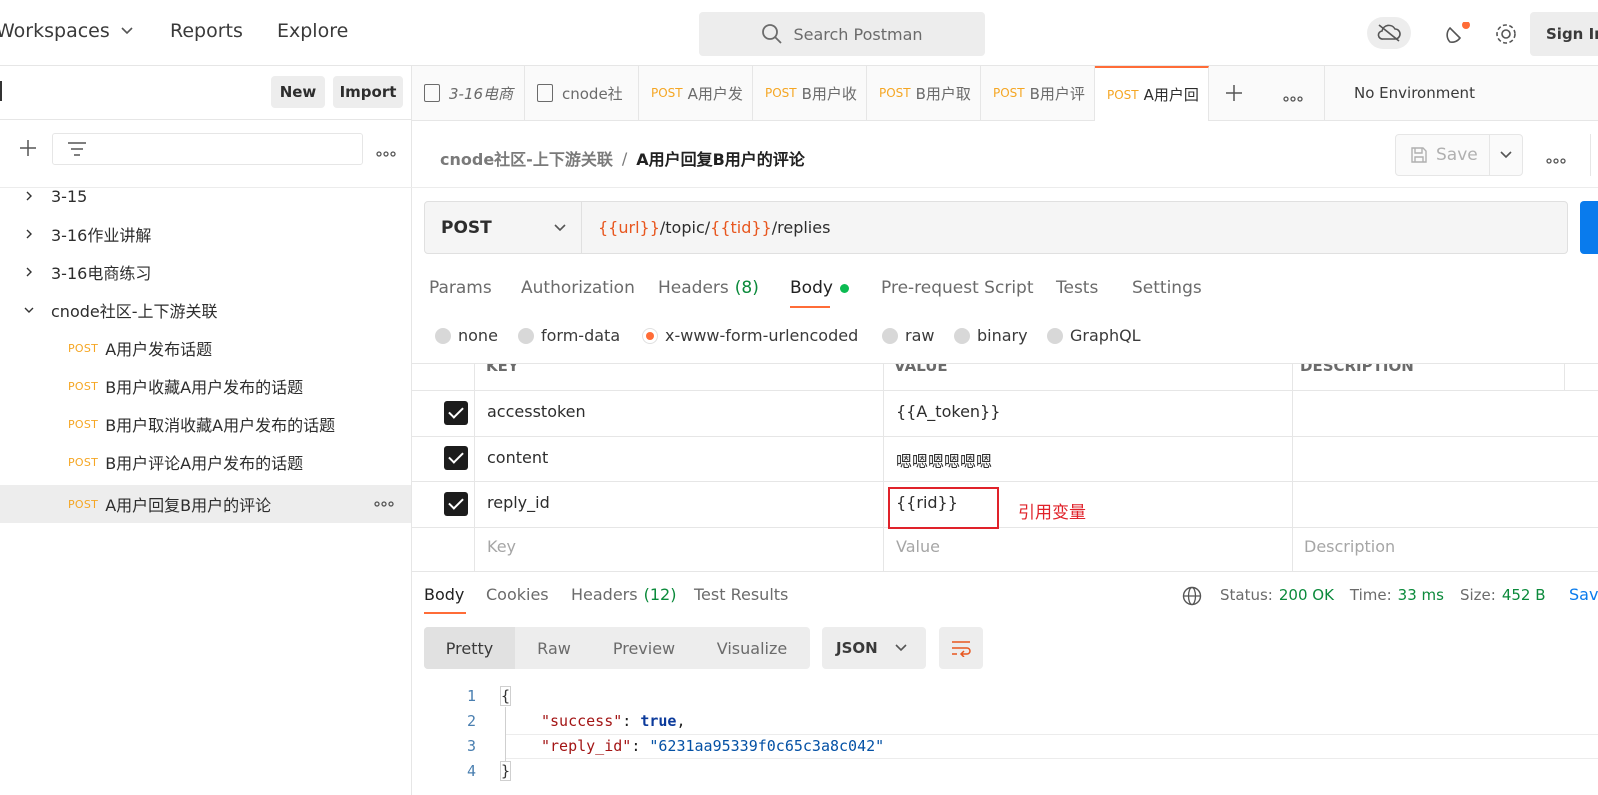 The height and width of the screenshot is (795, 1598). I want to click on save-button: Save, so click(1442, 155).